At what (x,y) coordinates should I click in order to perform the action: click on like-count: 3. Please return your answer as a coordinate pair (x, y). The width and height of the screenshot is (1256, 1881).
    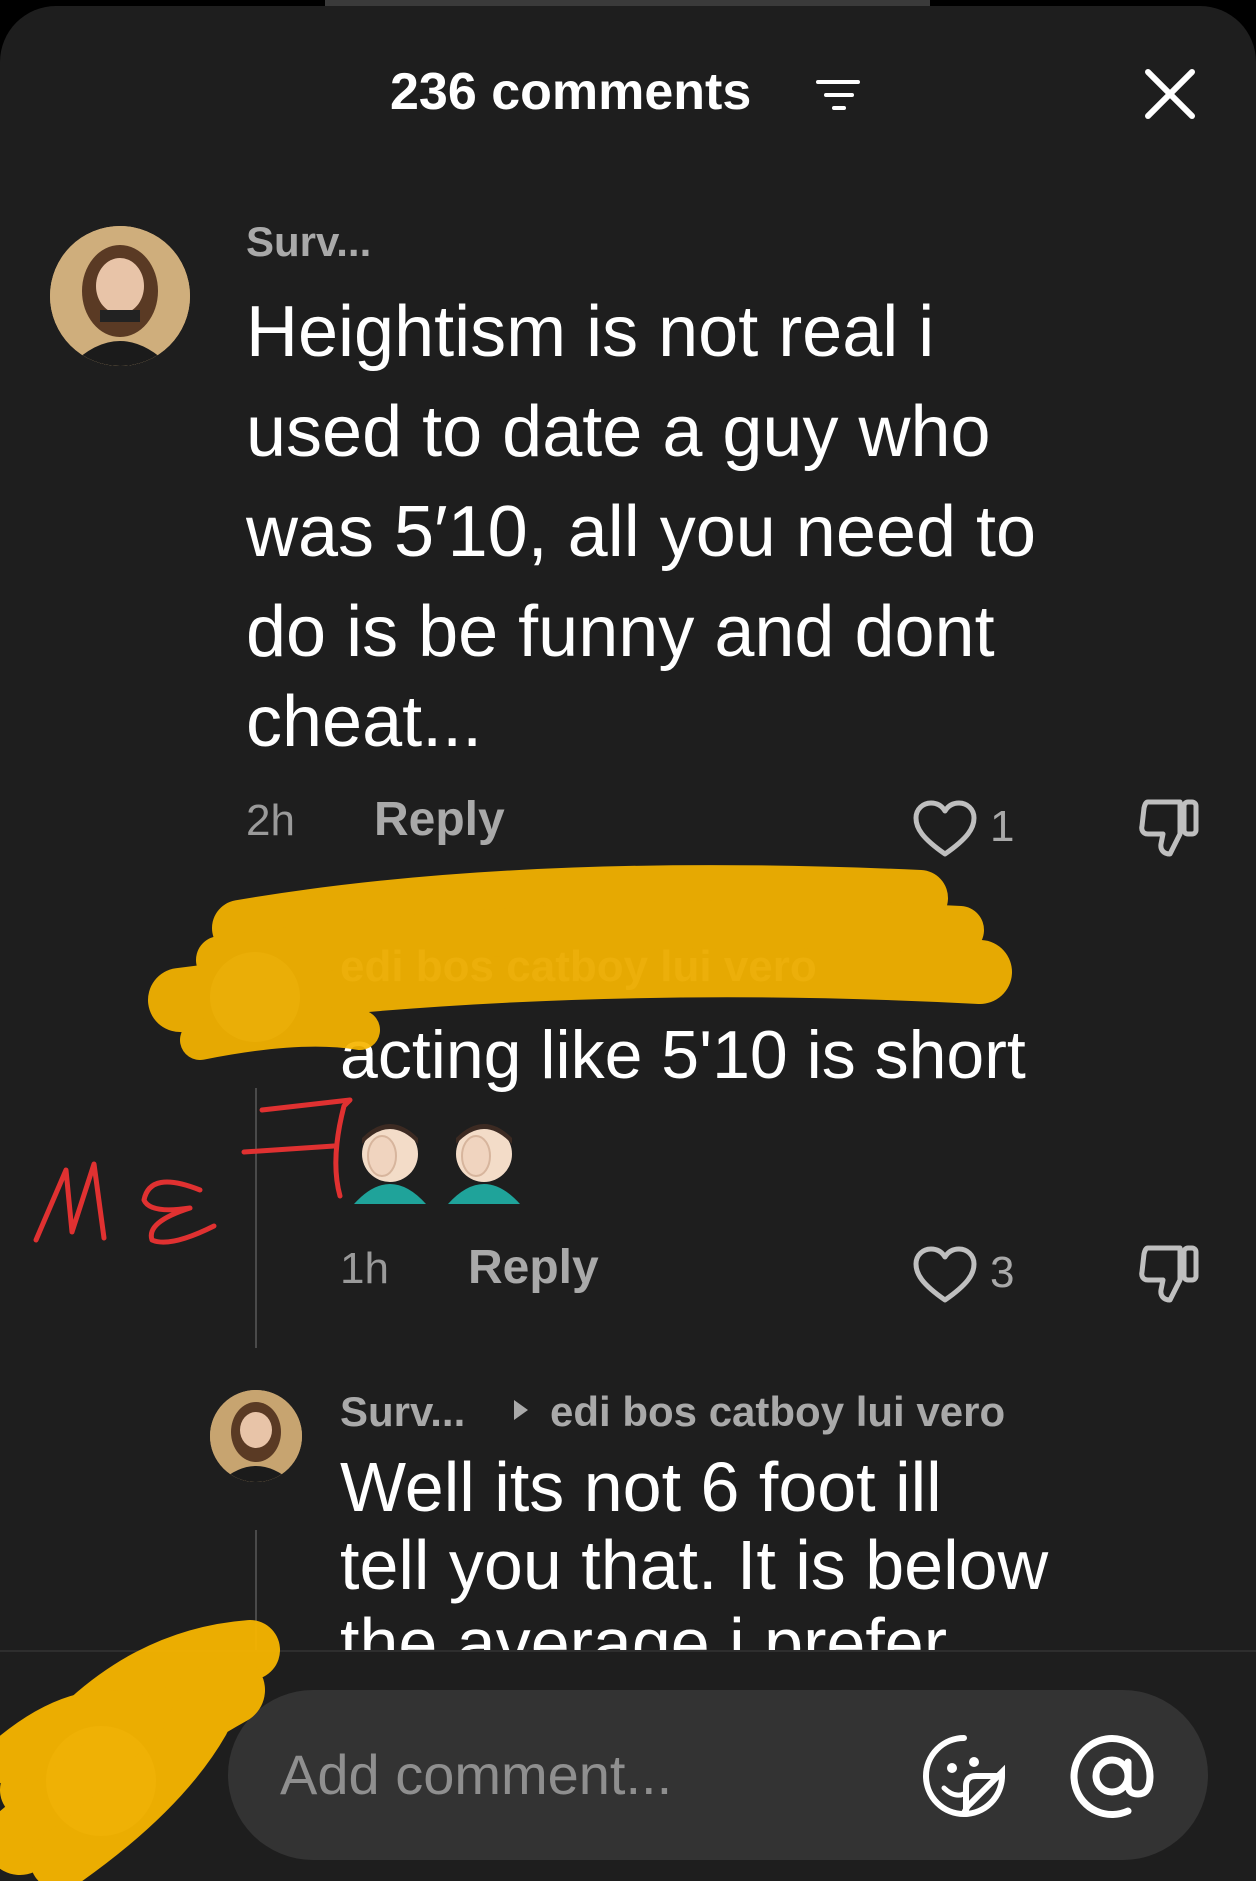
    Looking at the image, I should click on (1002, 1272).